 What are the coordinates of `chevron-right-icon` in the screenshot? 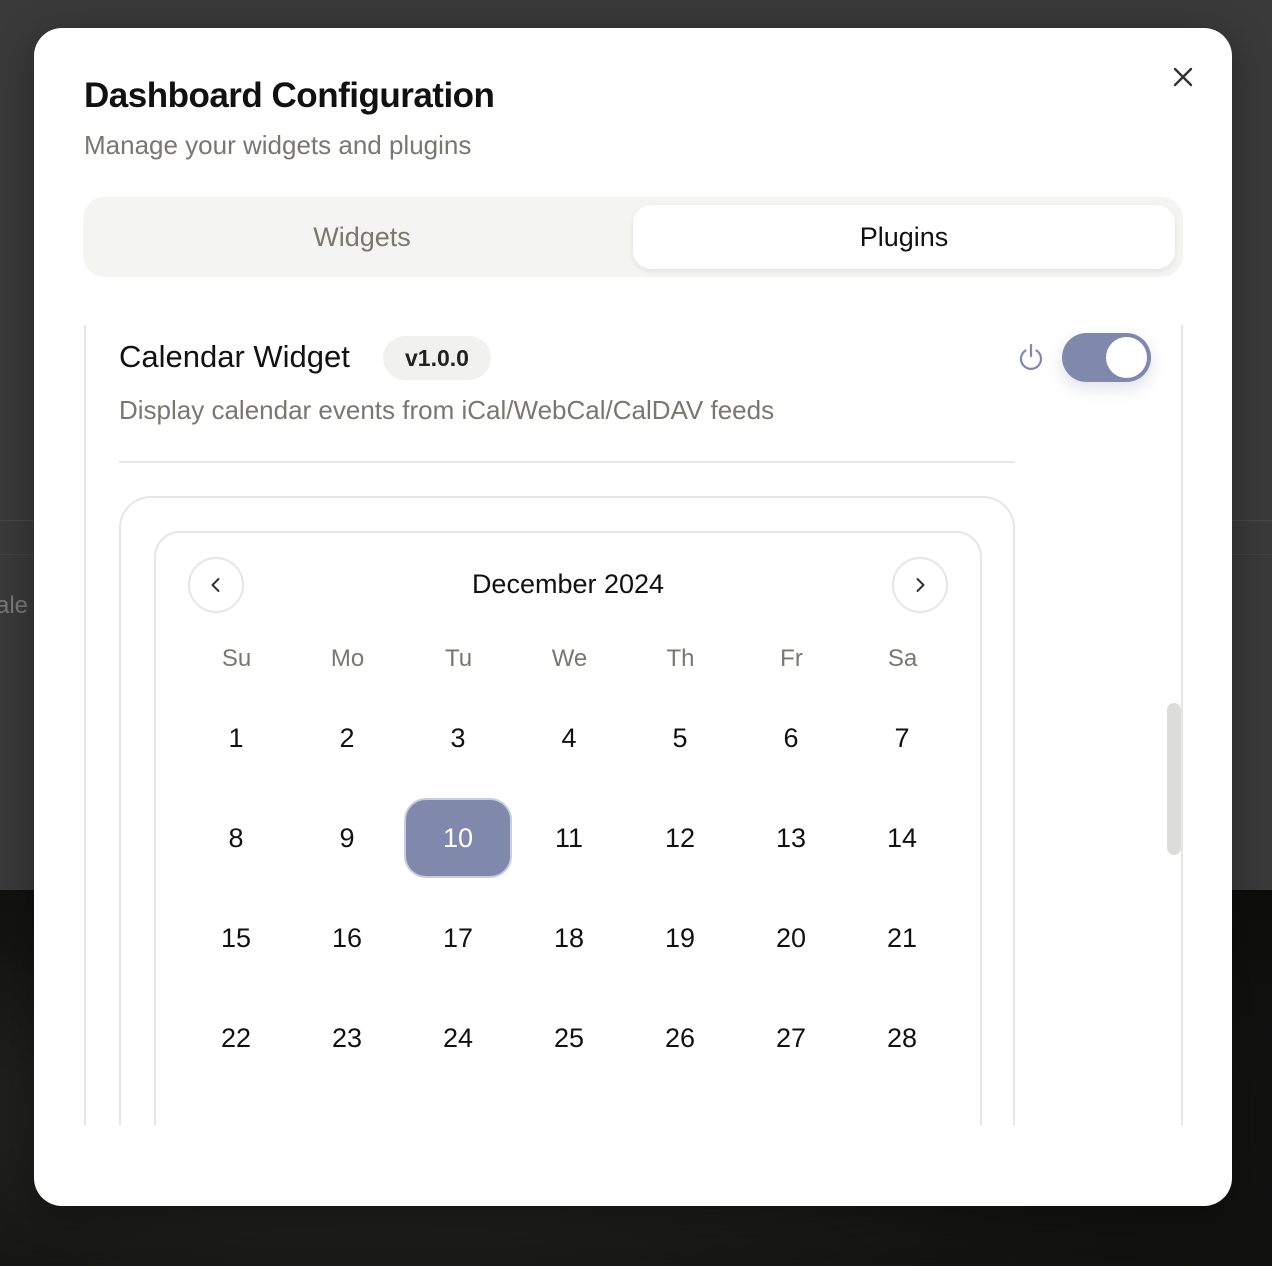 It's located at (920, 585).